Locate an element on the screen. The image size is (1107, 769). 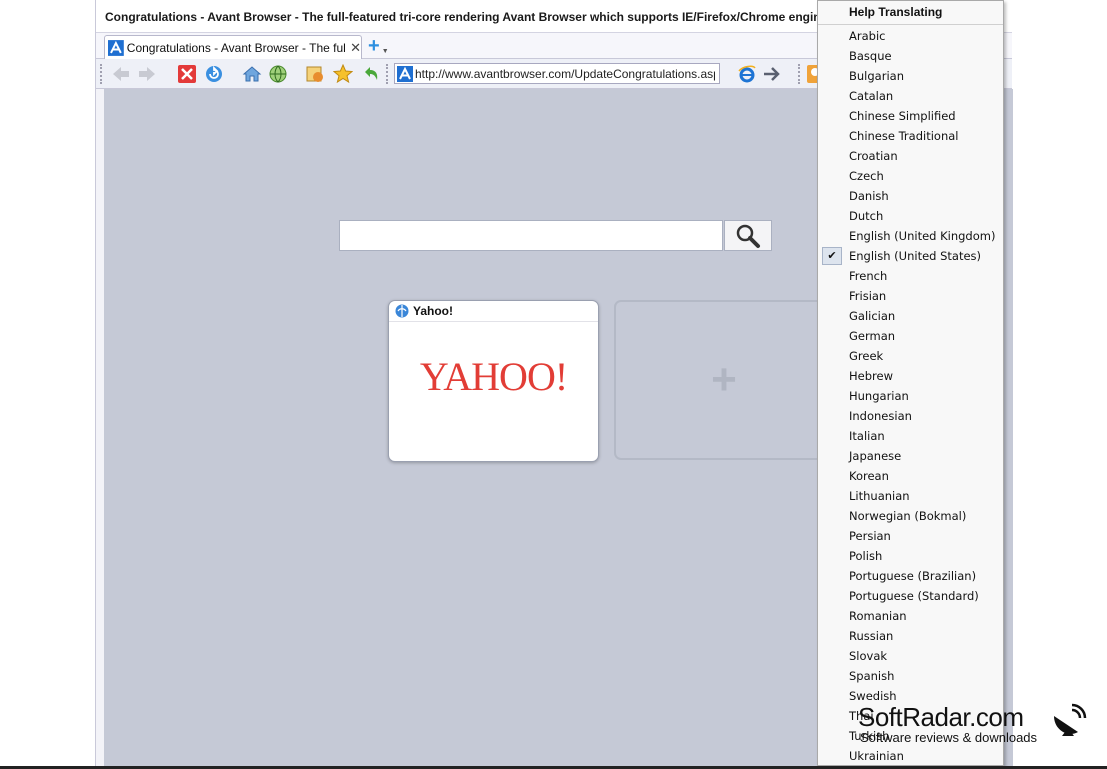
satellite-dish-icon is located at coordinates (1070, 719).